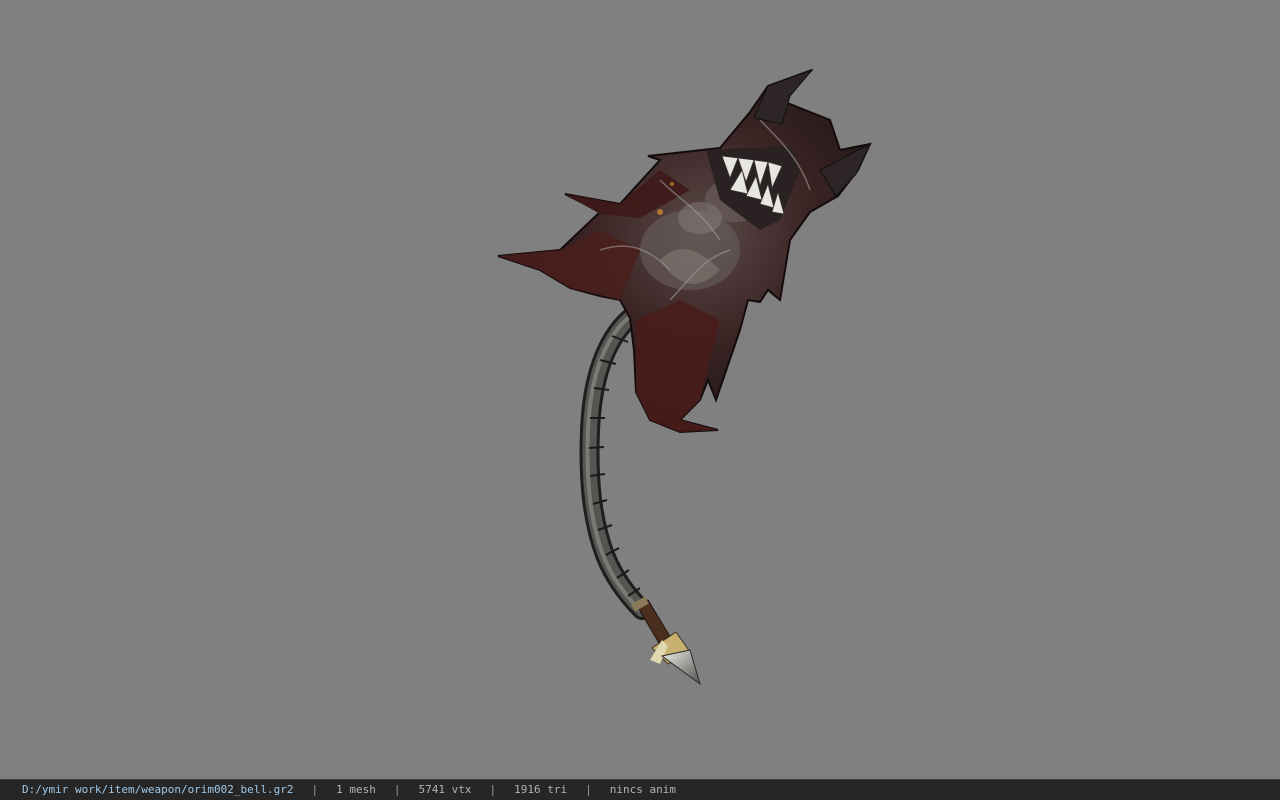 This screenshot has width=1280, height=800. What do you see at coordinates (684, 251) in the screenshot?
I see `weapon-head` at bounding box center [684, 251].